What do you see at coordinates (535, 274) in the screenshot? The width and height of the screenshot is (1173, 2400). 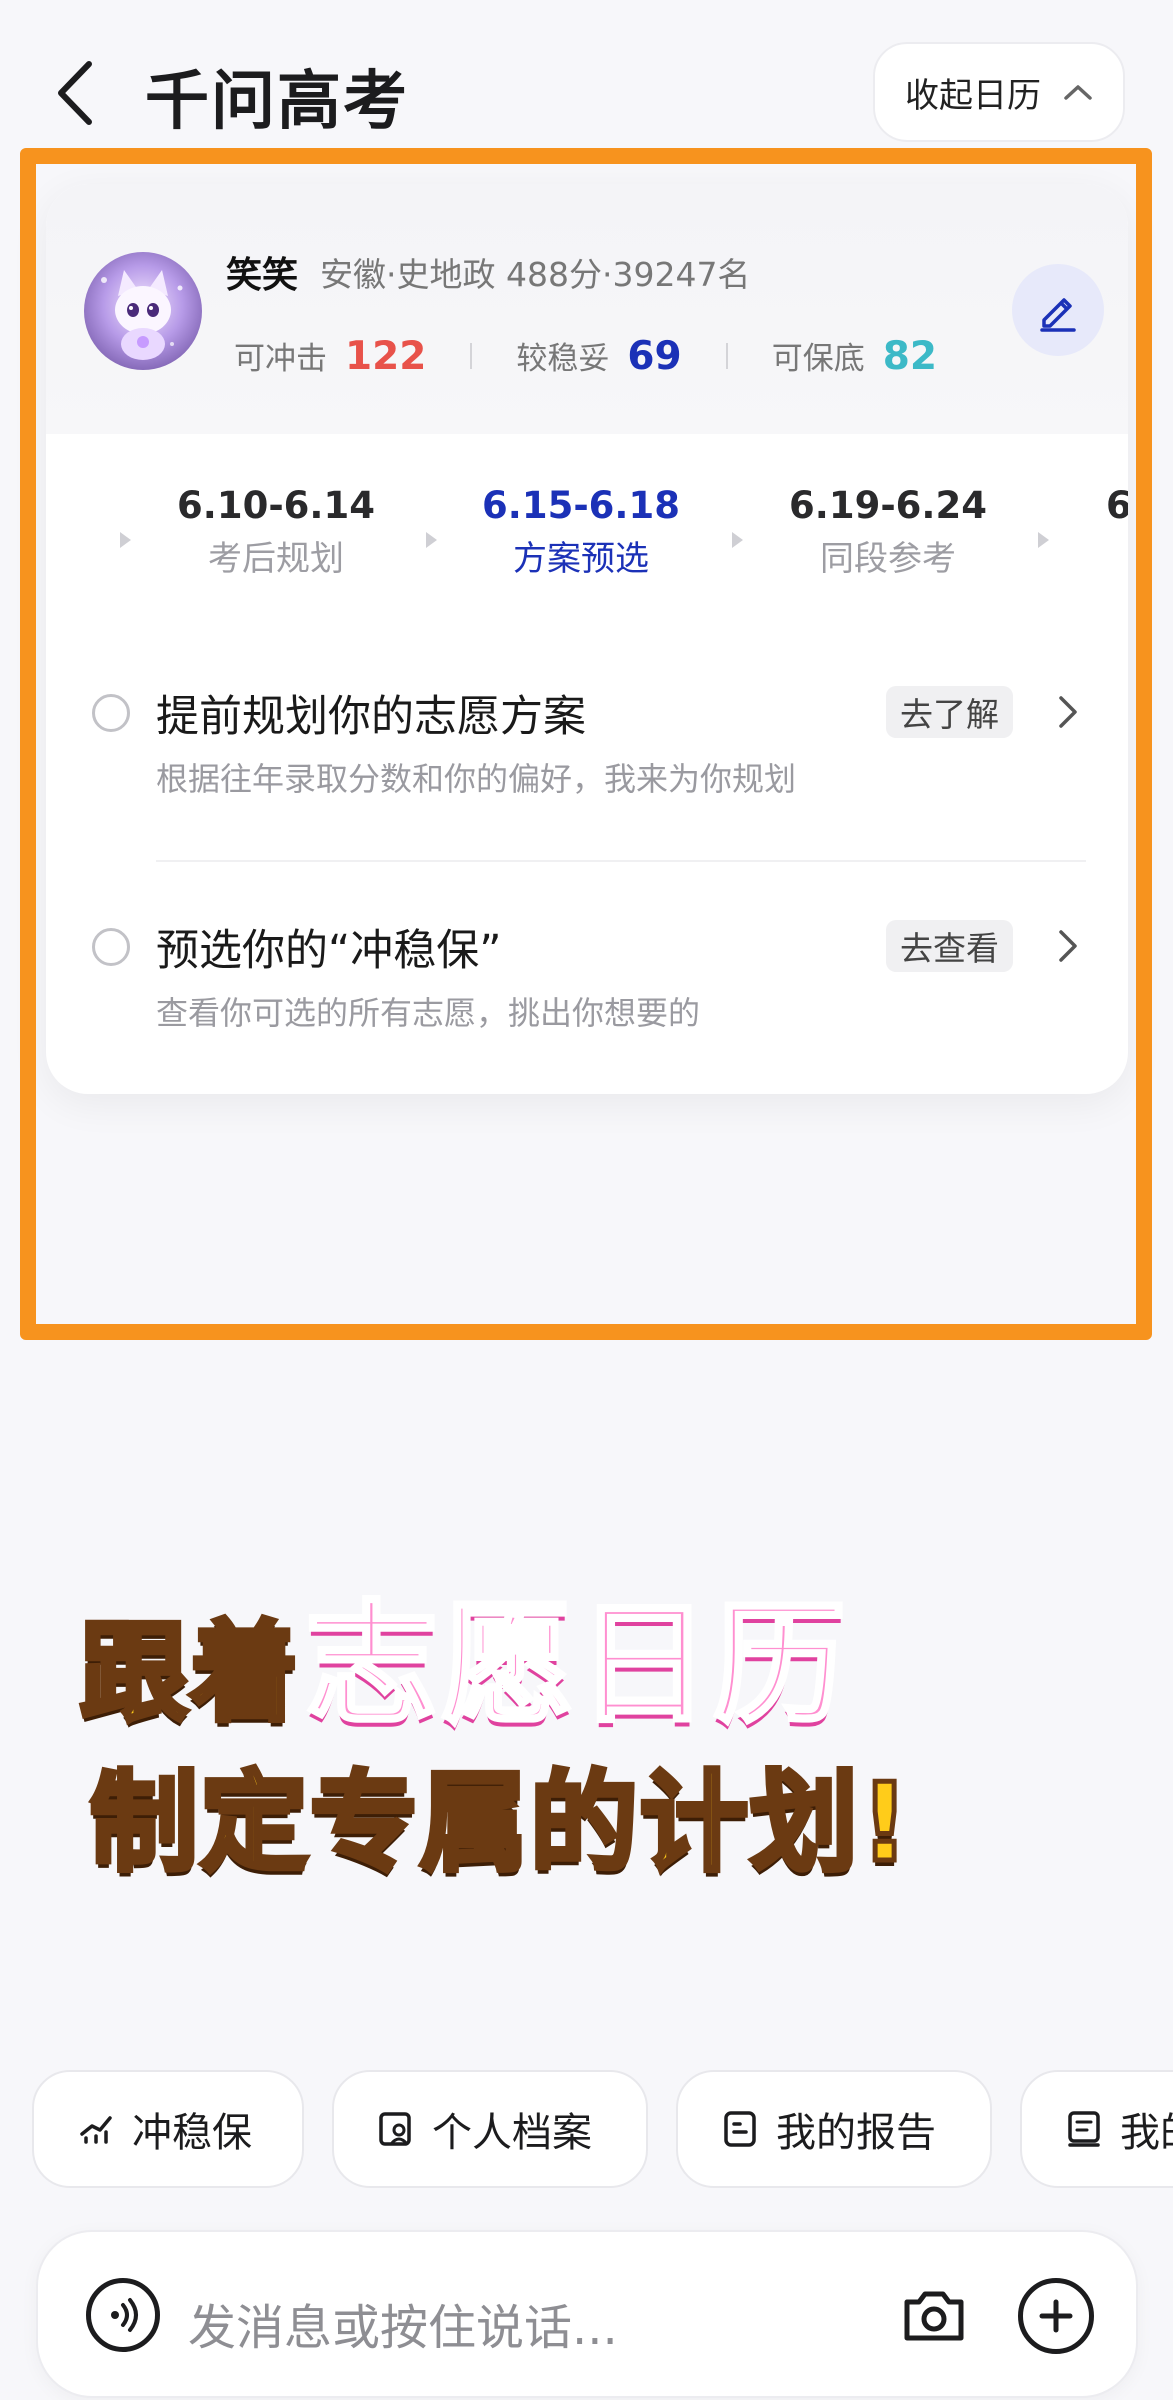 I see `user-exam-info: 安徽·史地政 488分·39247名` at bounding box center [535, 274].